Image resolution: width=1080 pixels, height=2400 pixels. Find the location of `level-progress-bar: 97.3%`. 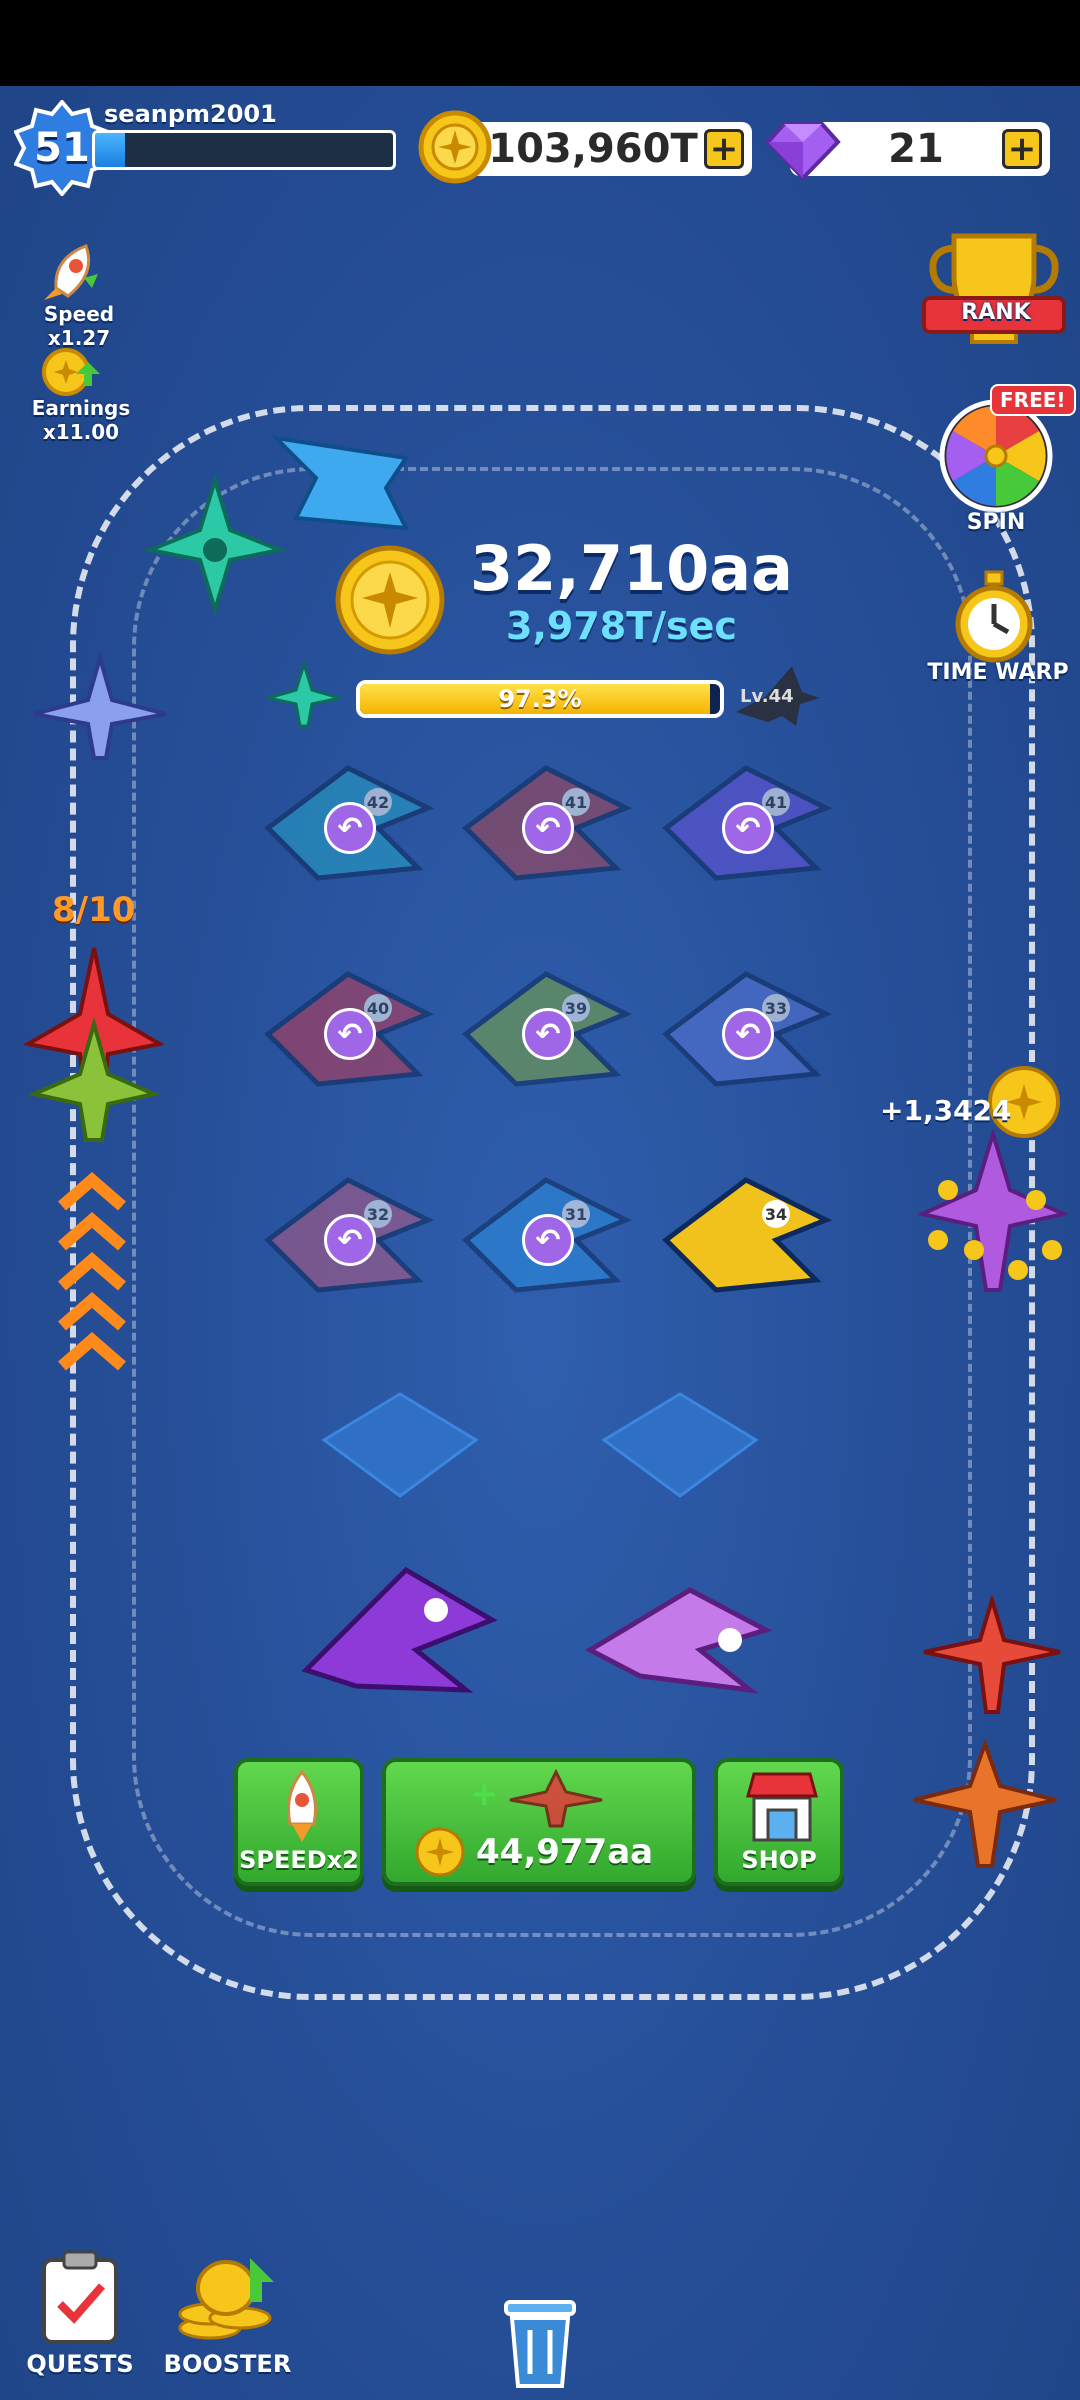

level-progress-bar: 97.3% is located at coordinates (540, 699).